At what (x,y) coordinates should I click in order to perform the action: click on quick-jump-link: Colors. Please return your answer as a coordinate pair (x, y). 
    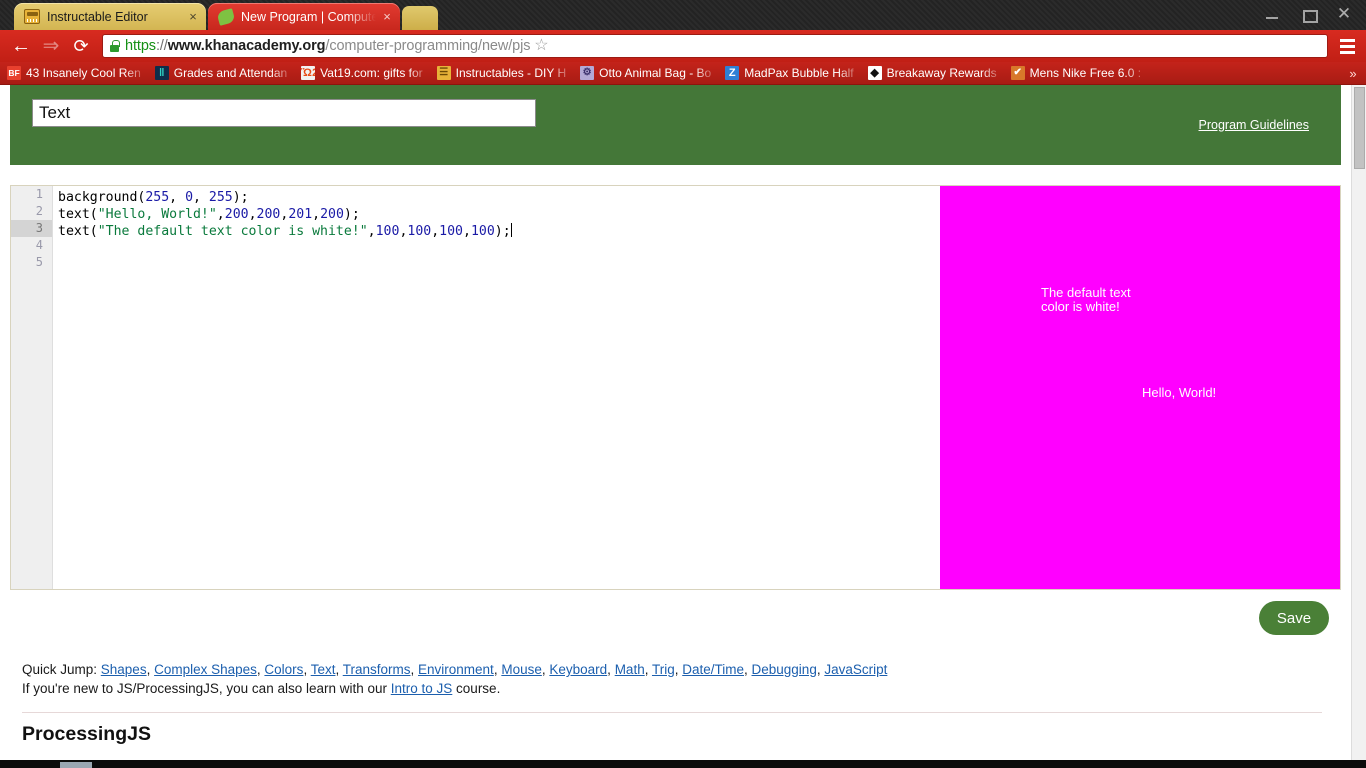
    Looking at the image, I should click on (283, 669).